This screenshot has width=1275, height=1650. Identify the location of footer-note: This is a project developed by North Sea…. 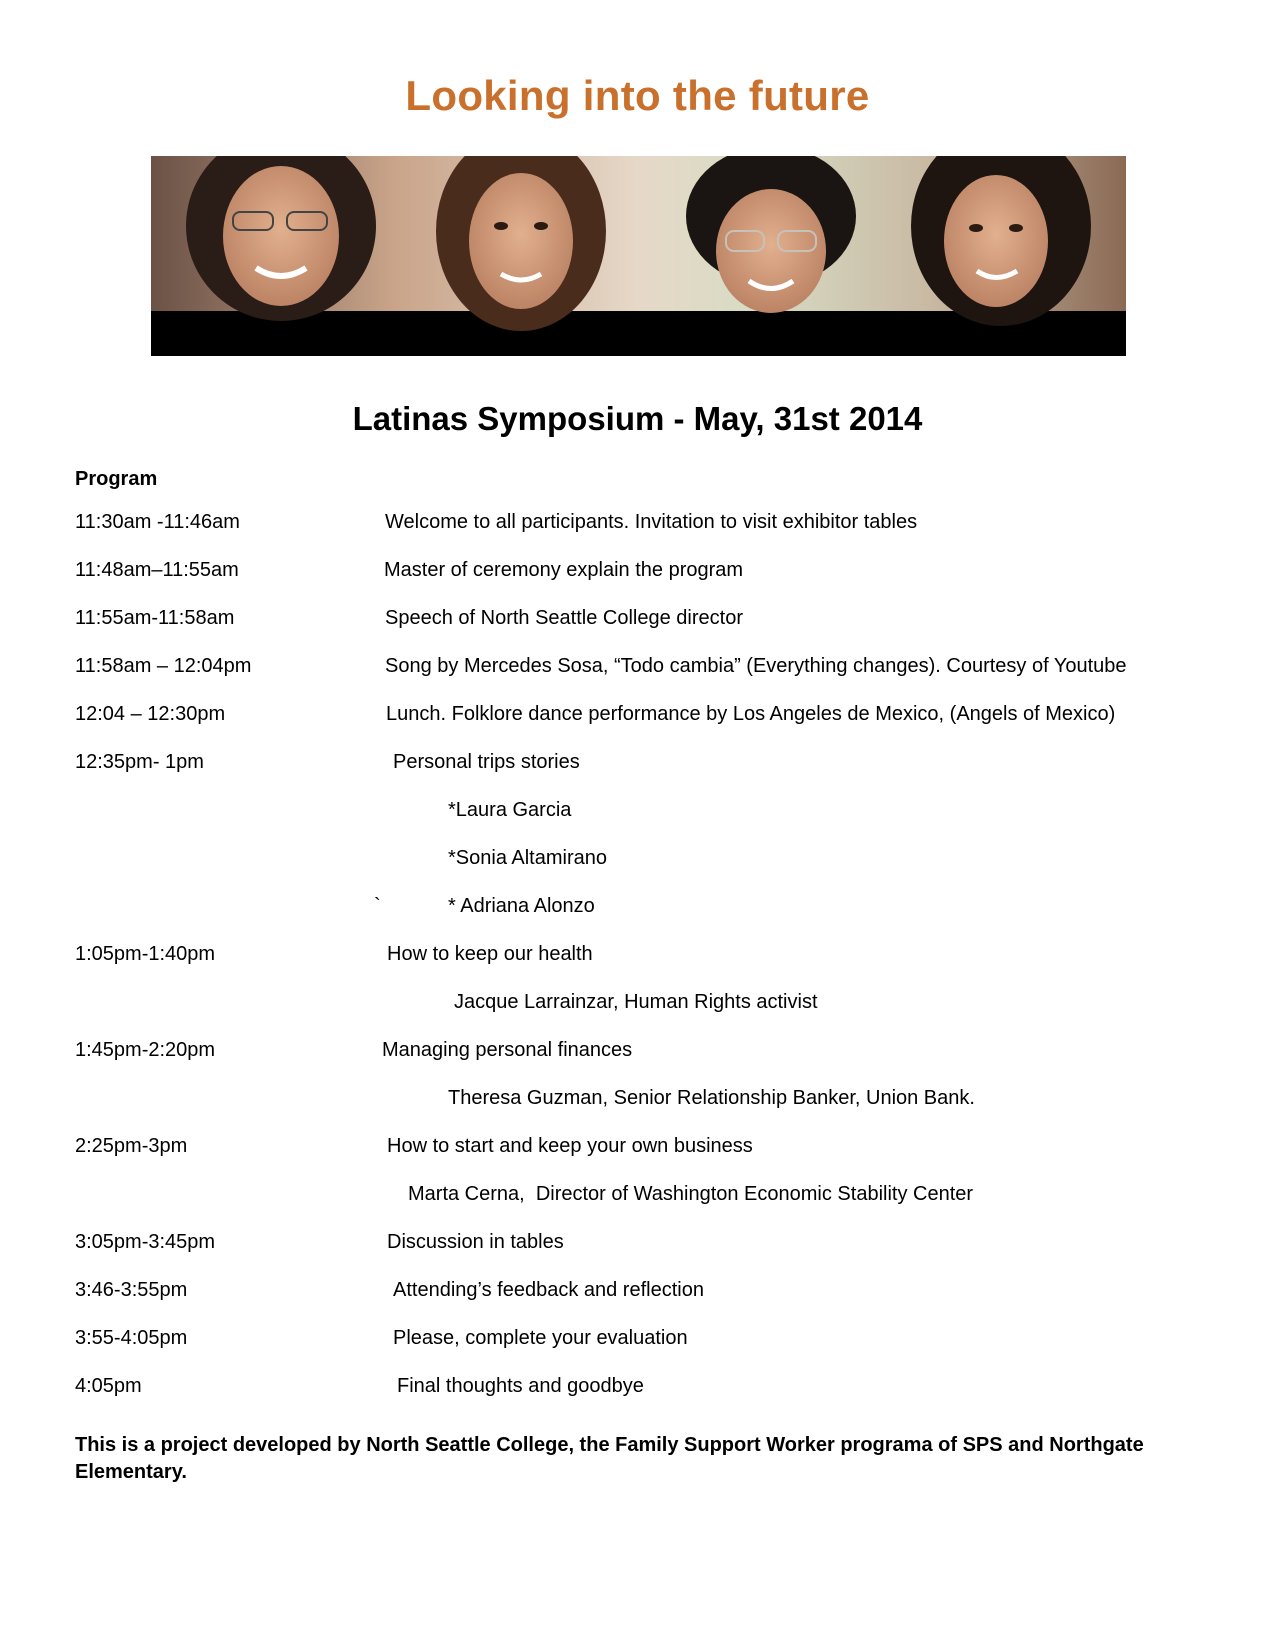
(609, 1458).